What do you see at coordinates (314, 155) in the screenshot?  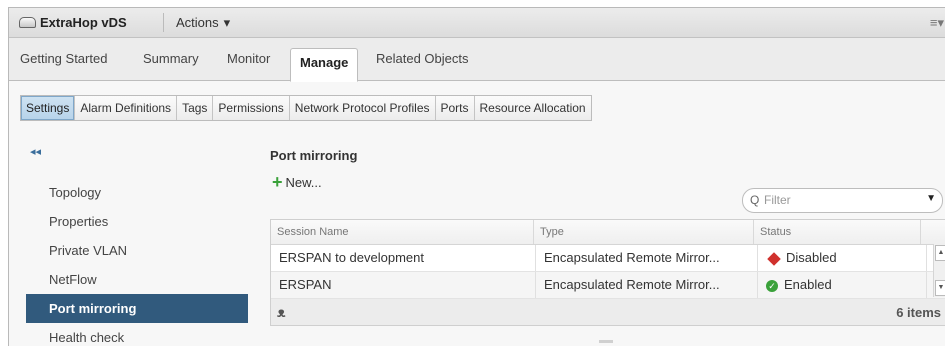 I see `panel-title: Port mirroring` at bounding box center [314, 155].